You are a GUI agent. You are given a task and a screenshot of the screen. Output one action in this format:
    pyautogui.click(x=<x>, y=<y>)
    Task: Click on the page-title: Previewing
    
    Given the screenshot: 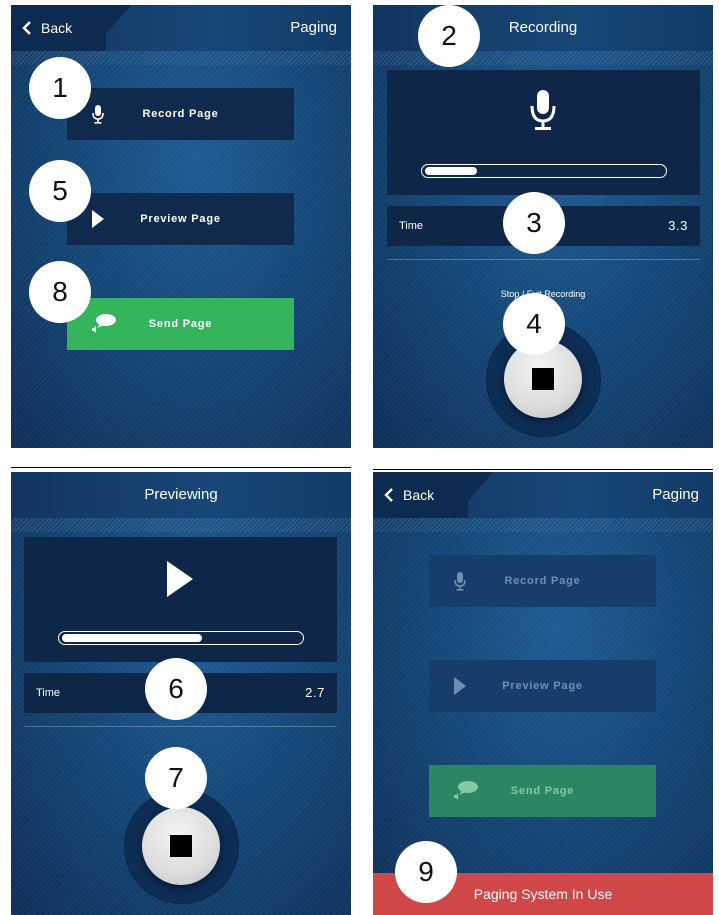 What is the action you would take?
    pyautogui.click(x=181, y=494)
    